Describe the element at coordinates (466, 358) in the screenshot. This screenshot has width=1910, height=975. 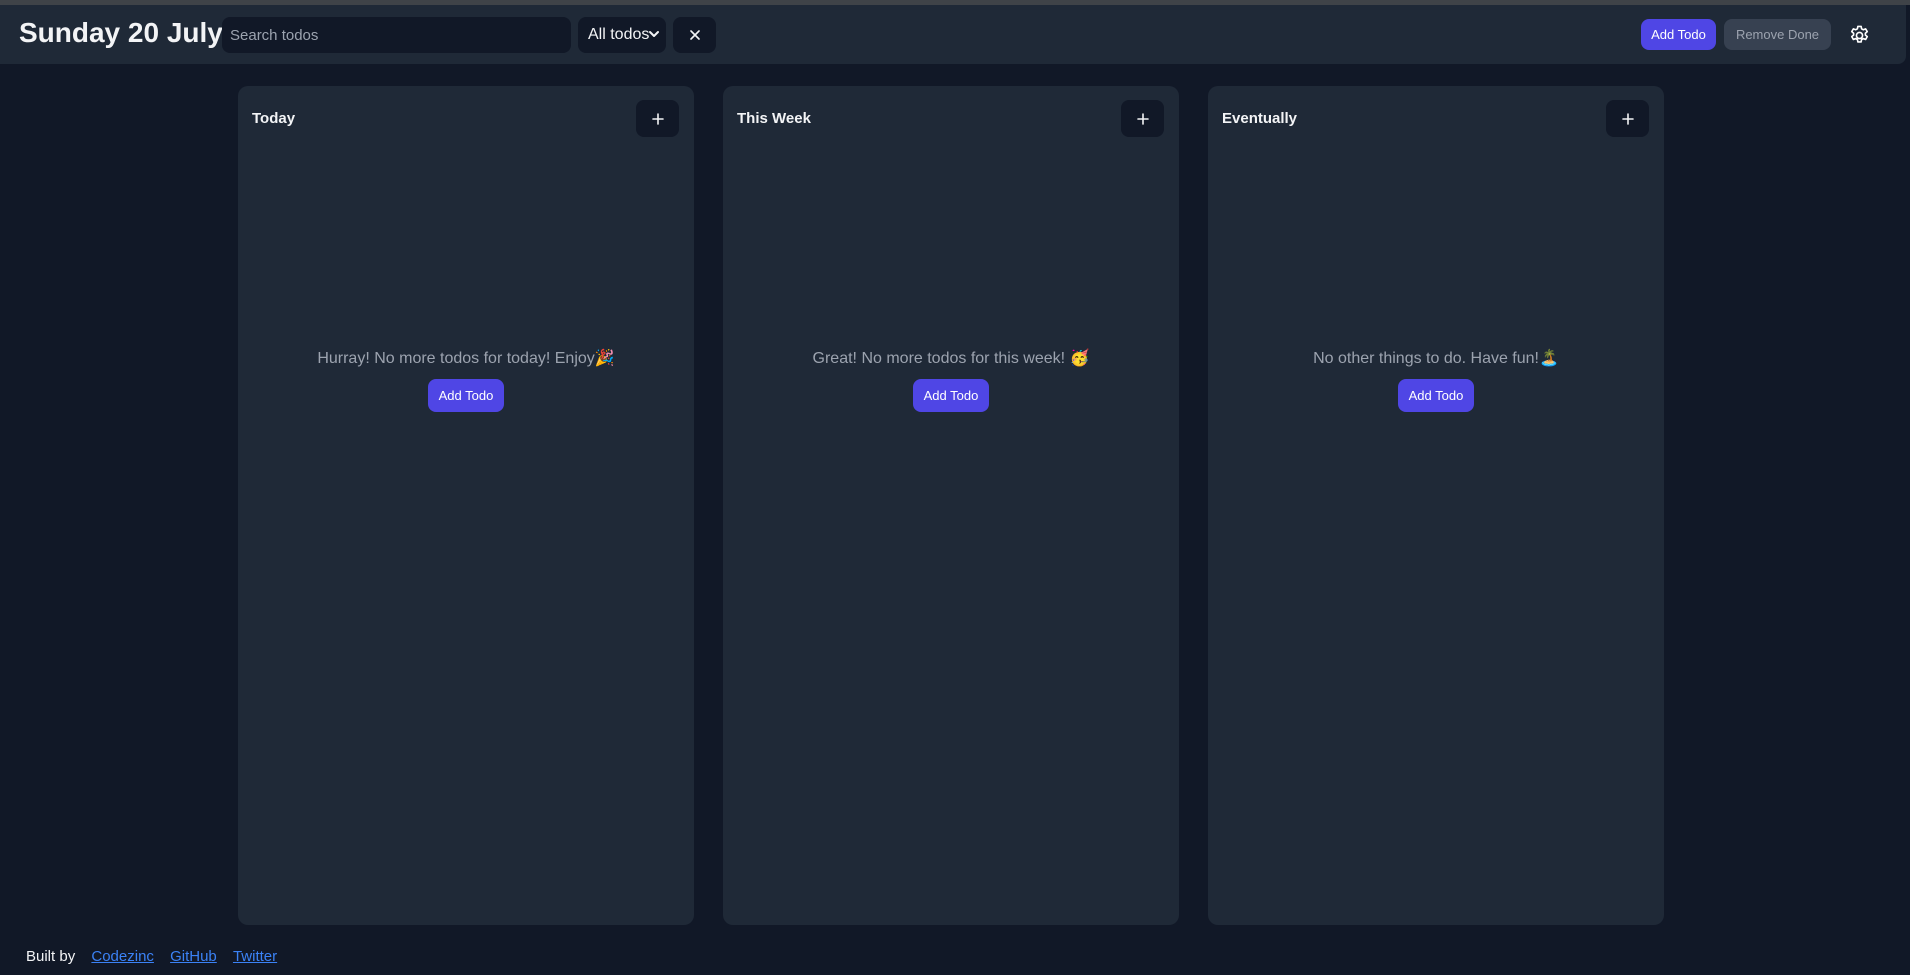
I see `empty-message: Hurray! No more todos for today! Enjoy🎉` at that location.